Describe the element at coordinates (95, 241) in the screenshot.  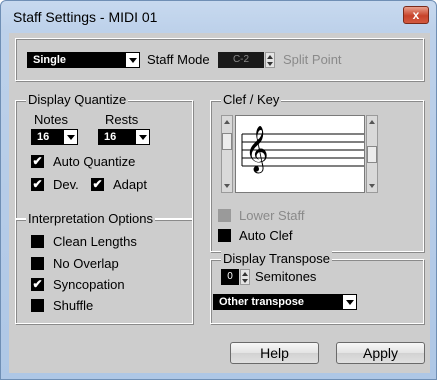
I see `clean-lengths-label: Clean Lengths` at that location.